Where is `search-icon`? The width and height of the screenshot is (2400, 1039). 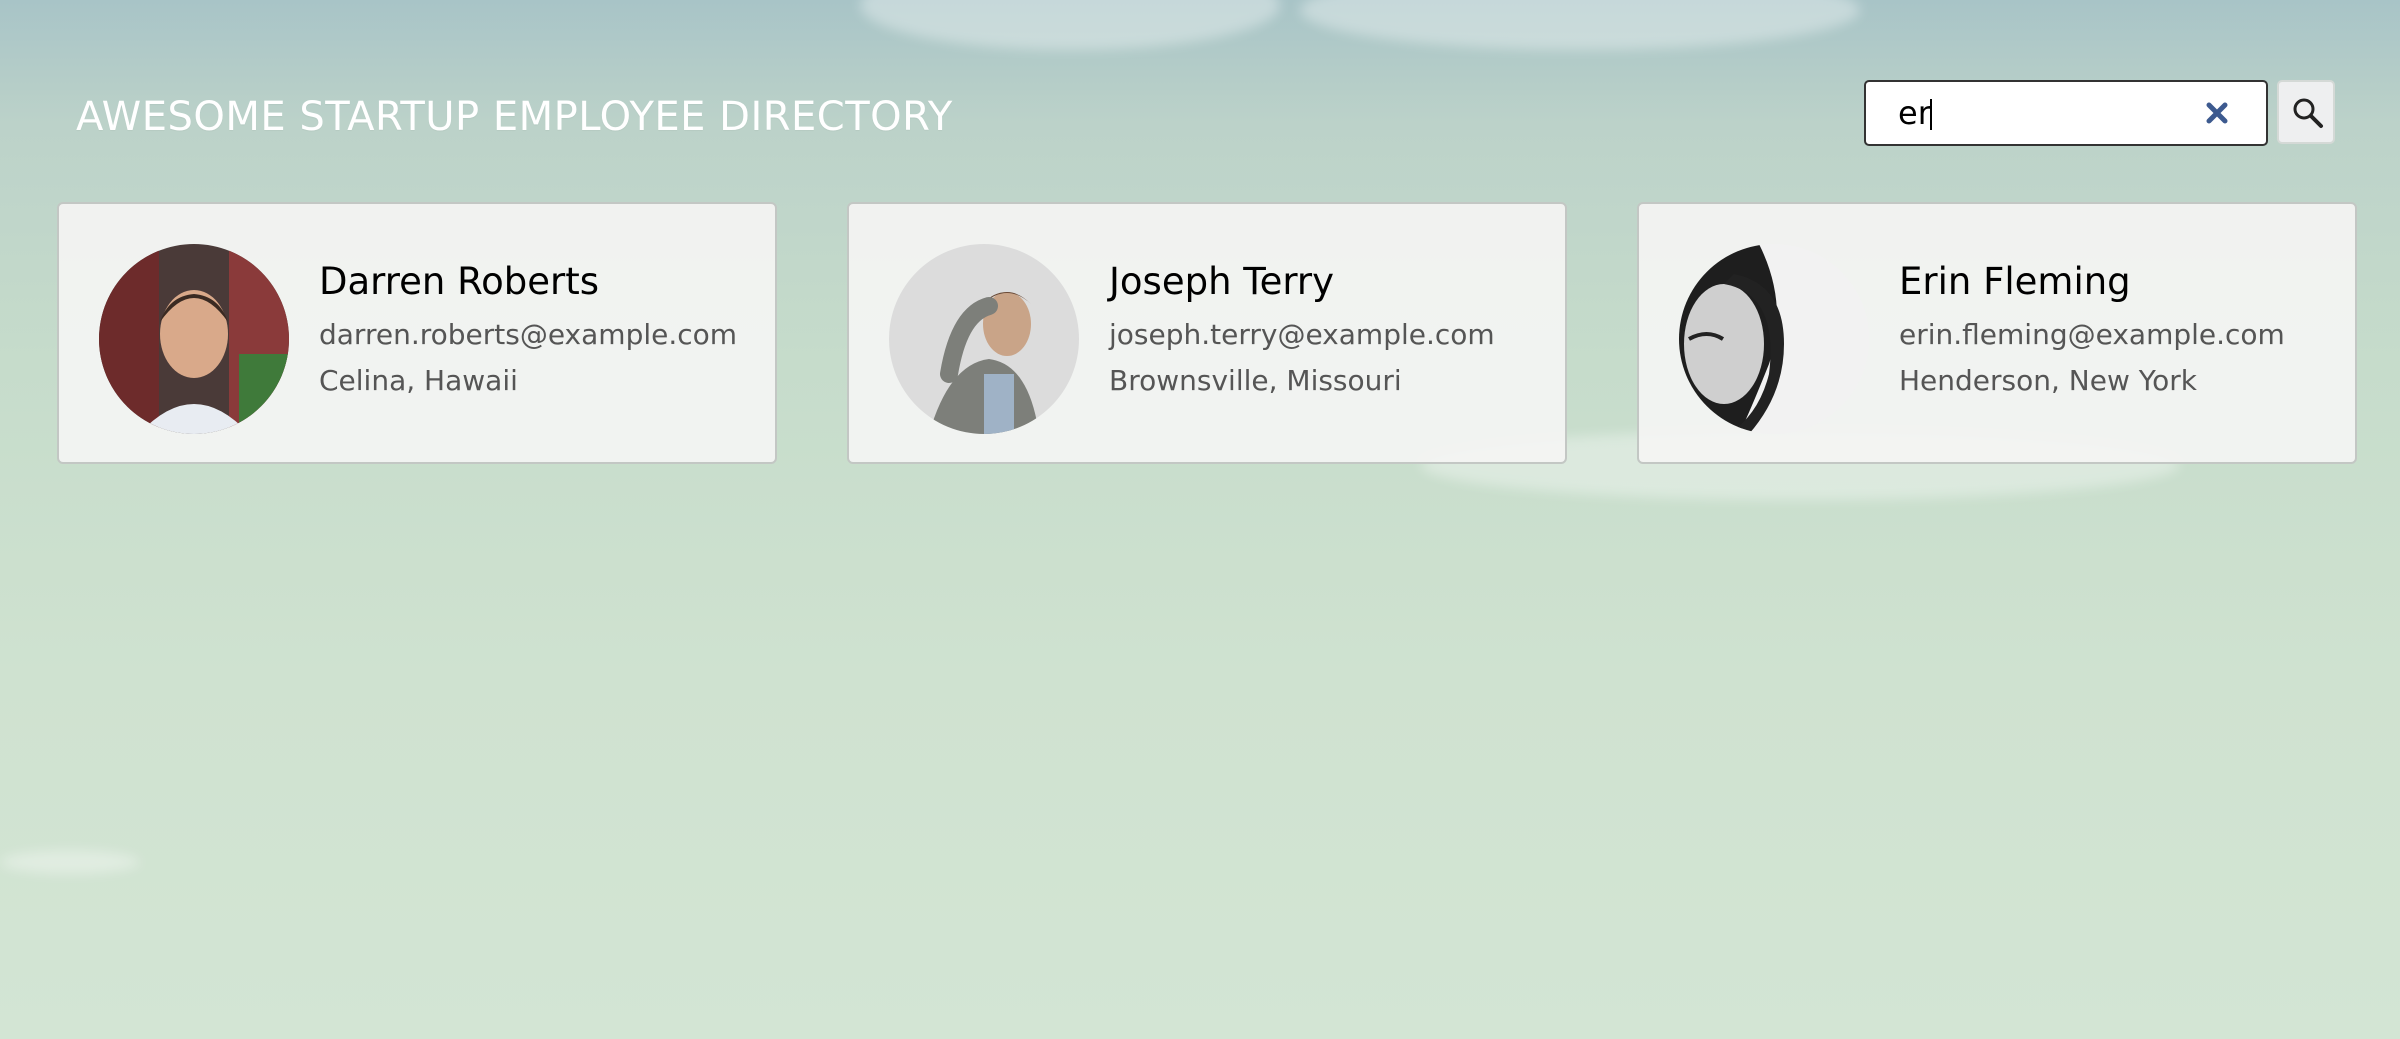 search-icon is located at coordinates (2308, 113).